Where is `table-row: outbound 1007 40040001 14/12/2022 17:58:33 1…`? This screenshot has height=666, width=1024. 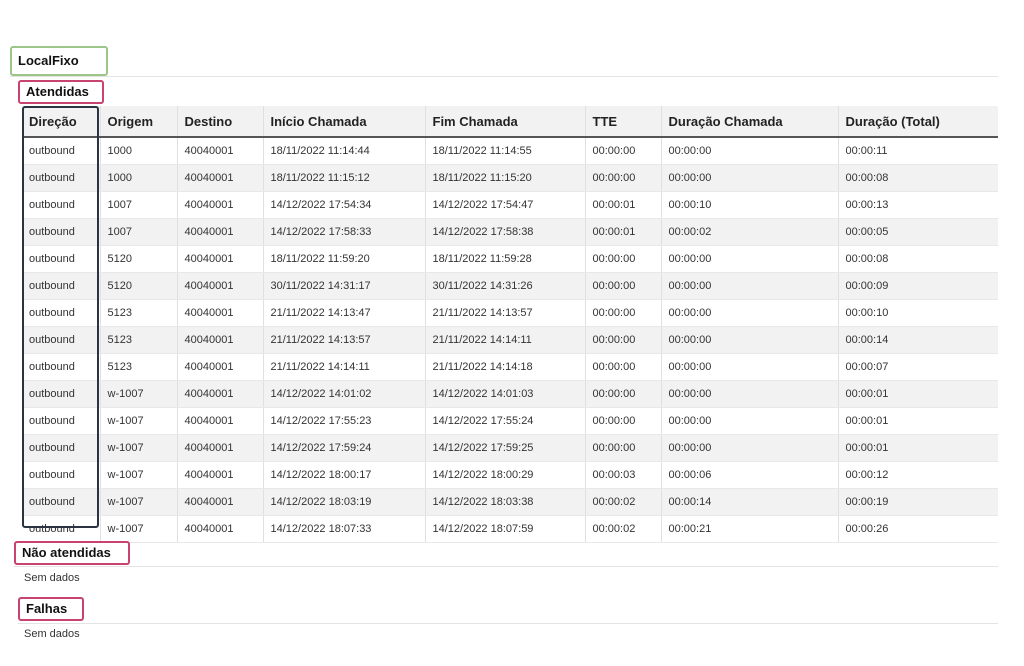
table-row: outbound 1007 40040001 14/12/2022 17:58:33 1… is located at coordinates (510, 232).